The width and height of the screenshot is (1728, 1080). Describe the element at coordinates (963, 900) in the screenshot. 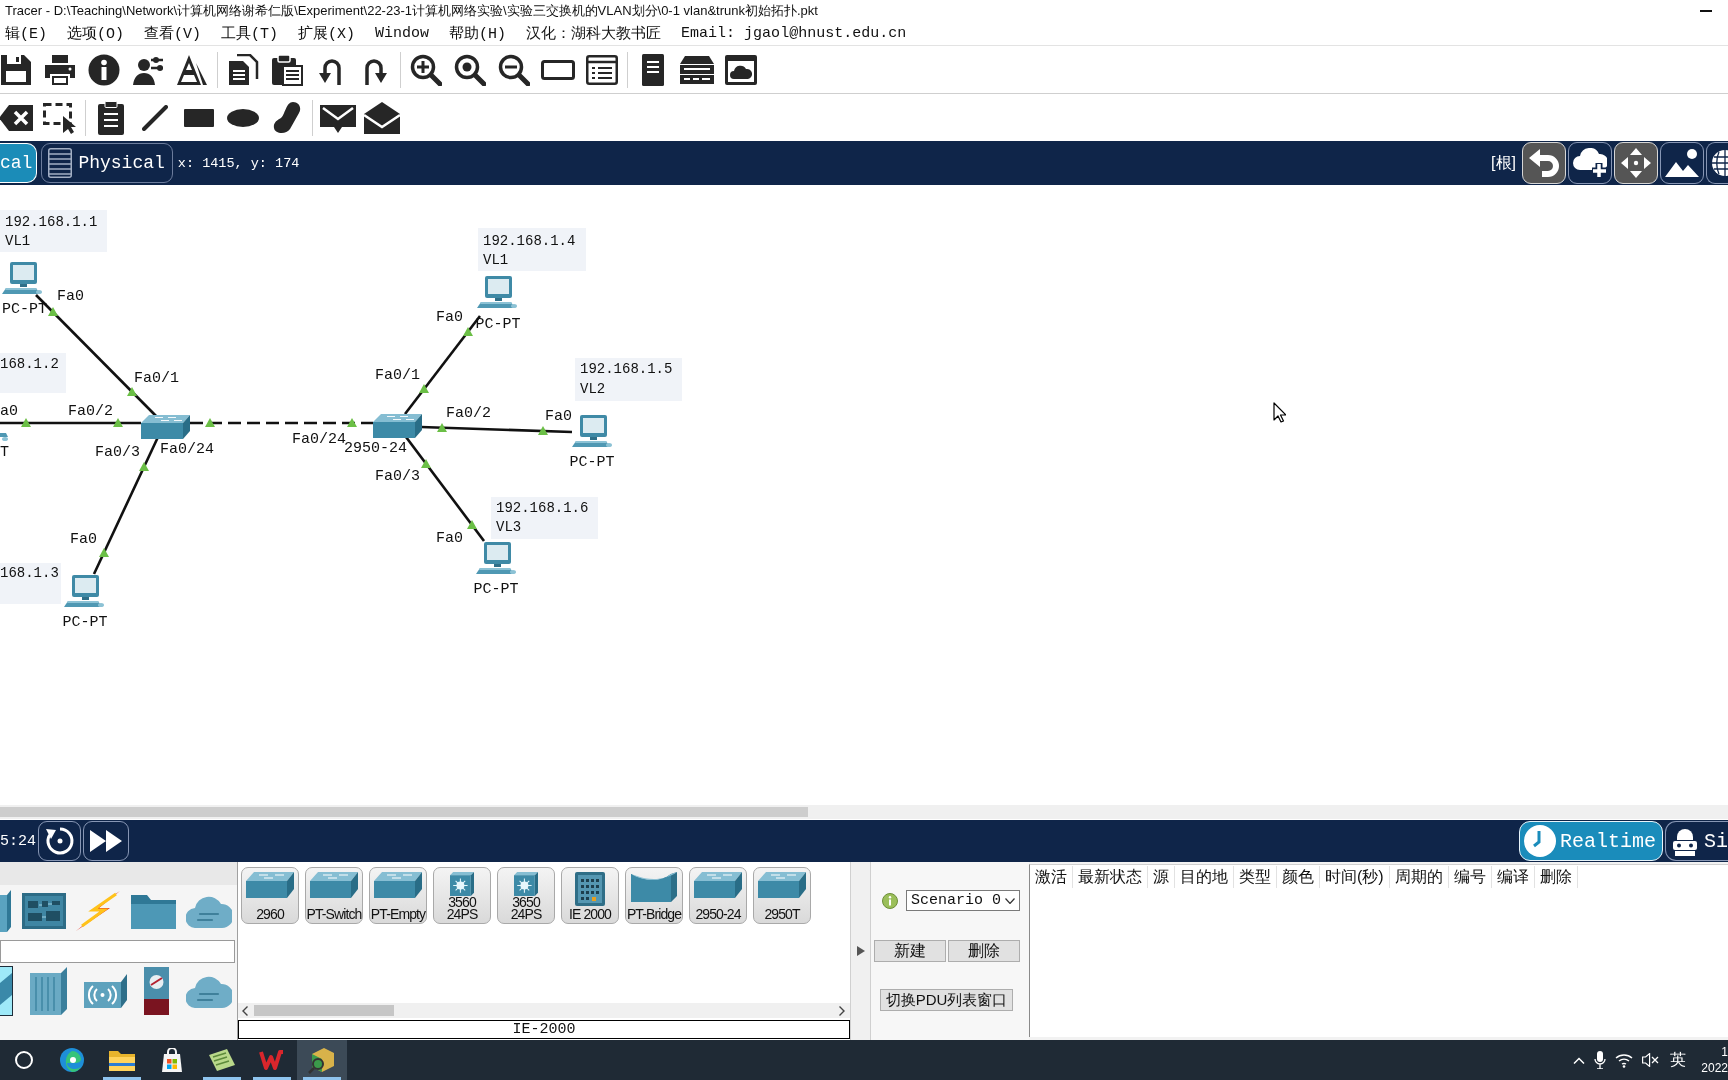

I see `scenario-select: Scenario 0` at that location.